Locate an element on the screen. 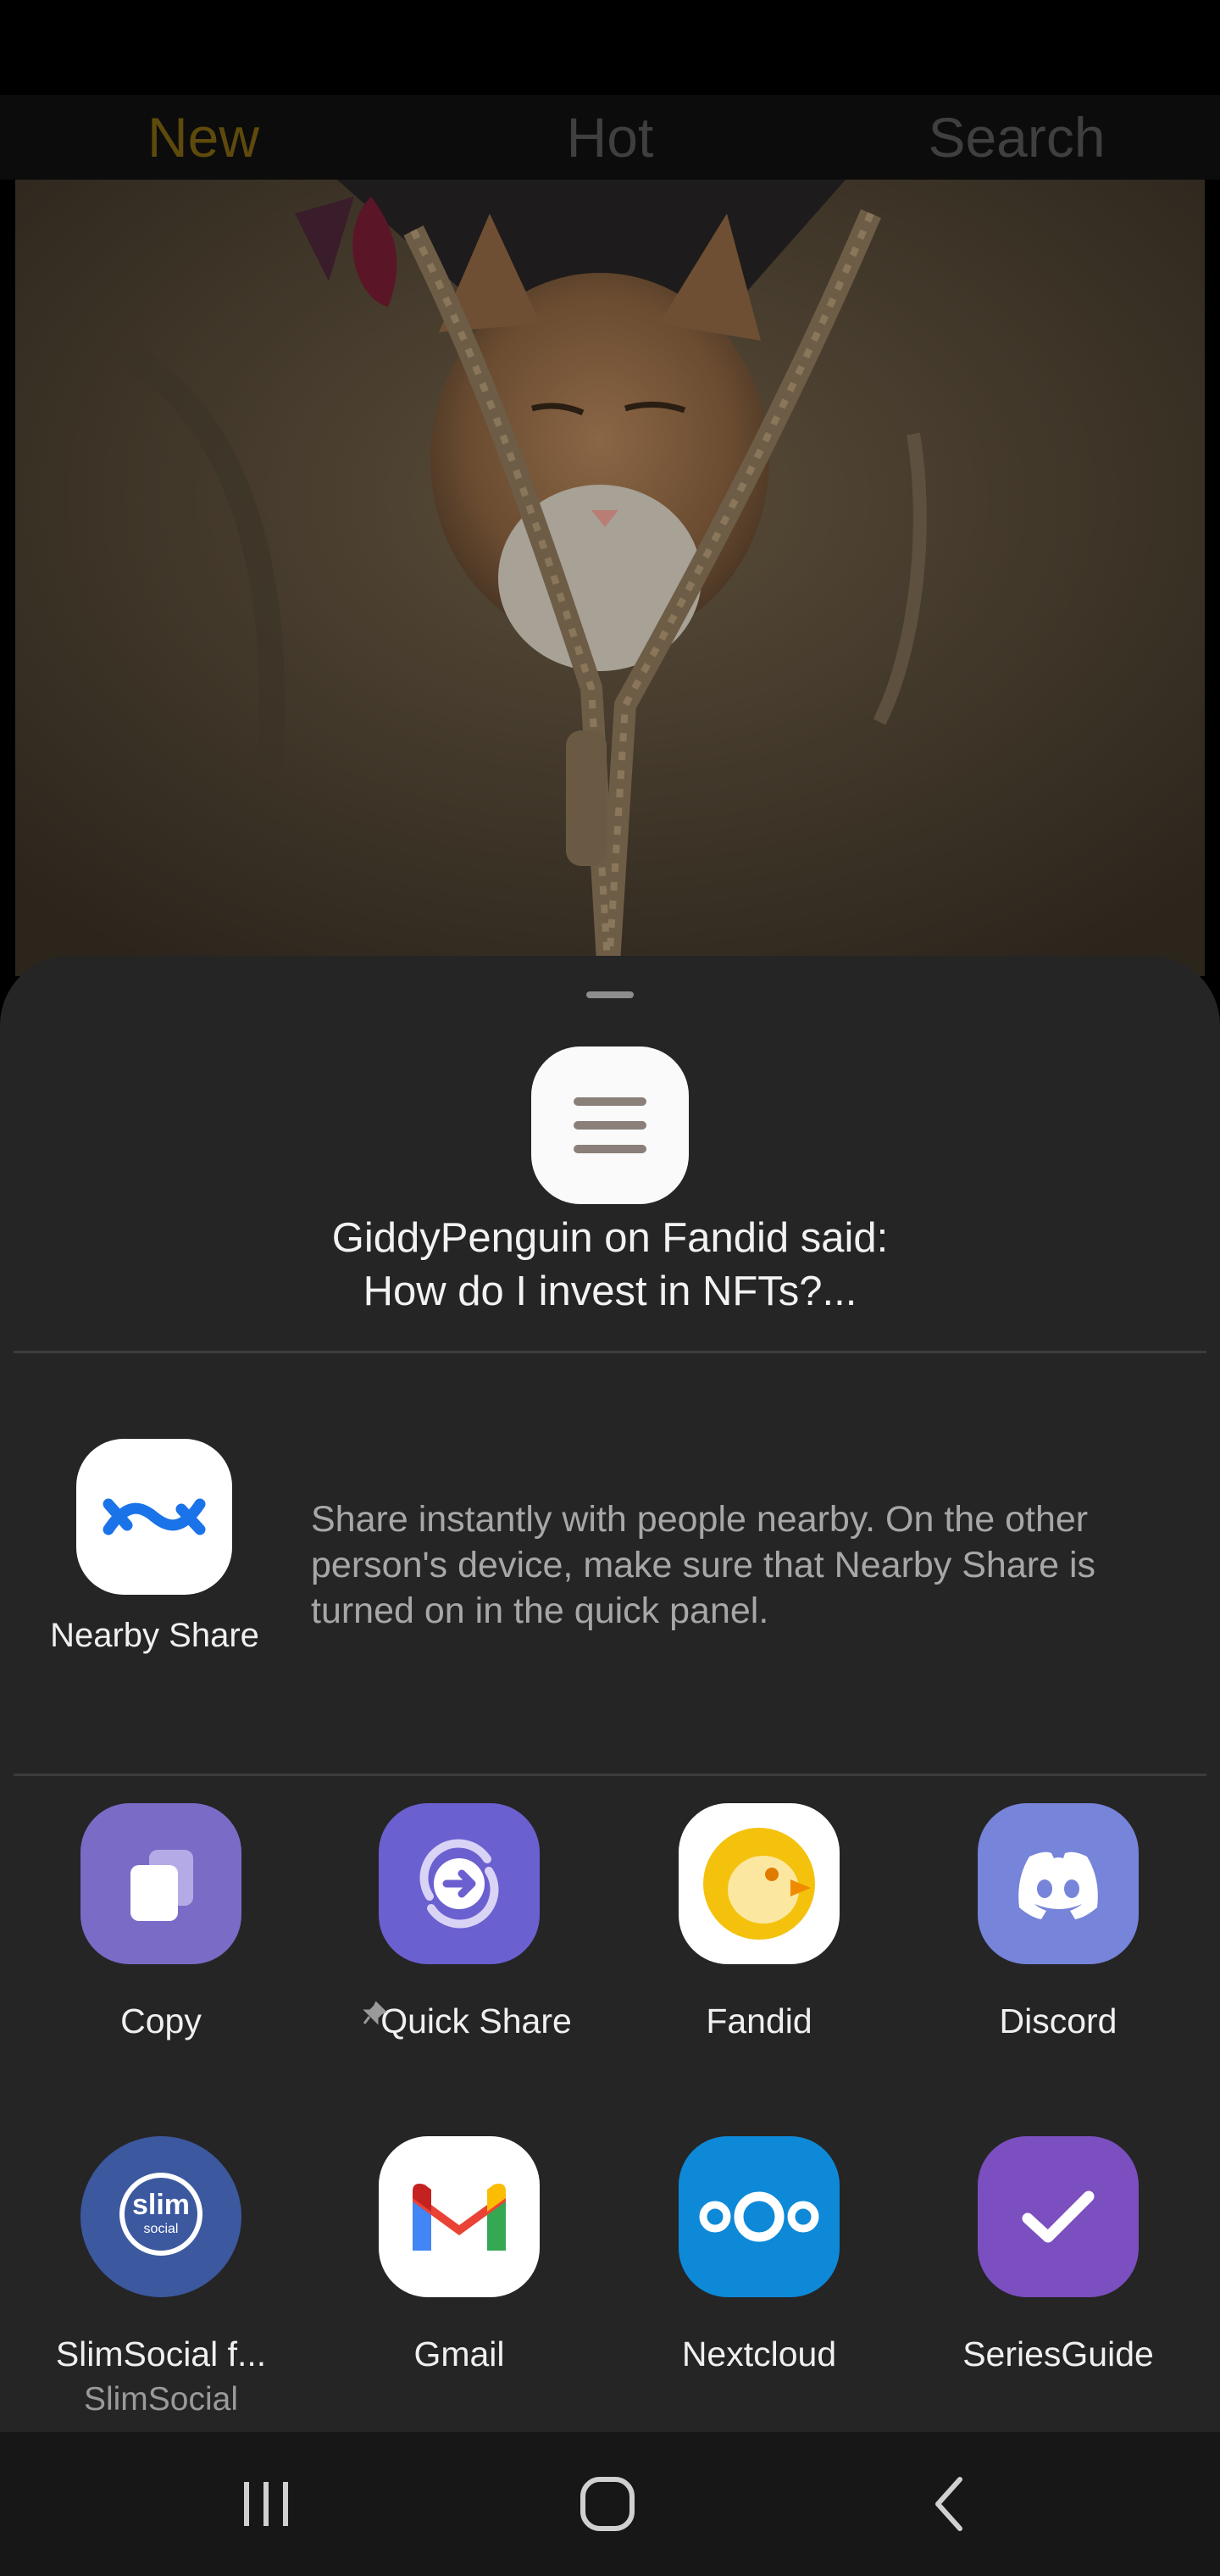  fandid-icon is located at coordinates (759, 1883).